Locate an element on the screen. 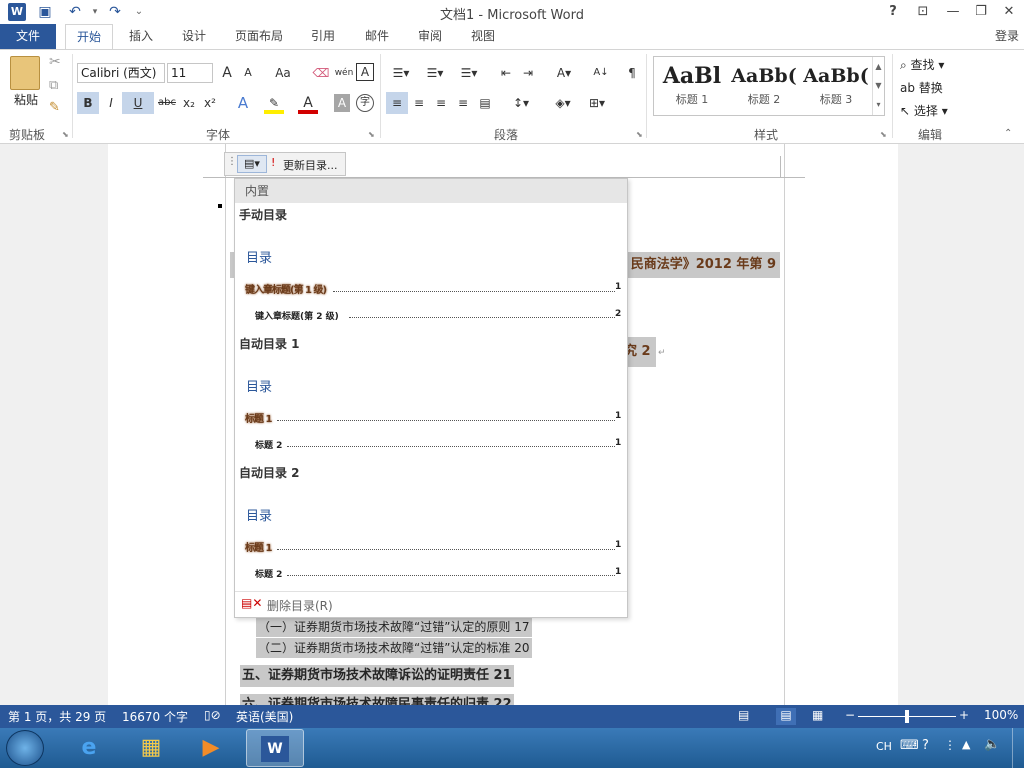 Image resolution: width=1024 pixels, height=768 pixels. sign-in-link: 登录 is located at coordinates (1007, 36).